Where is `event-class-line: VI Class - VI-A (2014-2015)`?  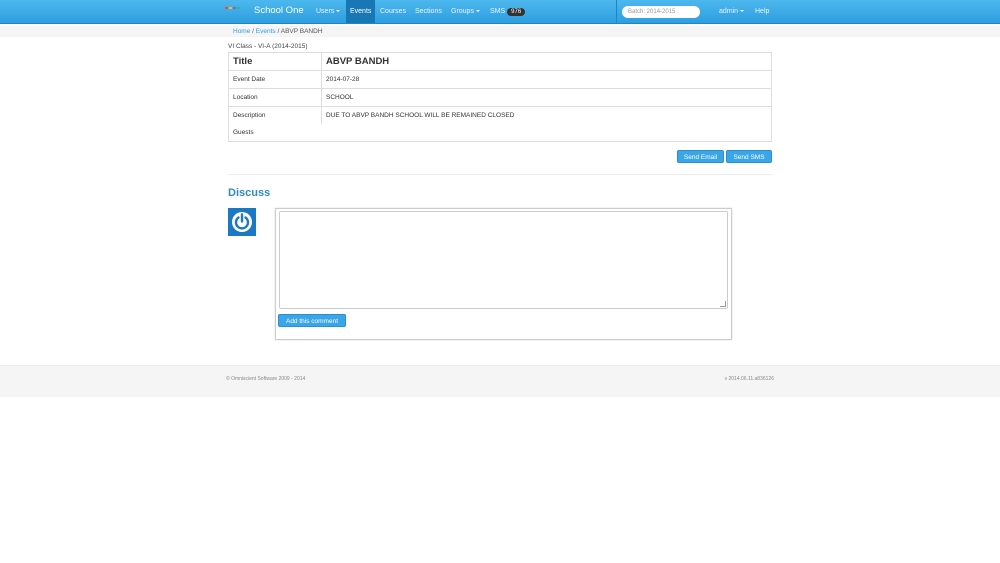 event-class-line: VI Class - VI-A (2014-2015) is located at coordinates (268, 46).